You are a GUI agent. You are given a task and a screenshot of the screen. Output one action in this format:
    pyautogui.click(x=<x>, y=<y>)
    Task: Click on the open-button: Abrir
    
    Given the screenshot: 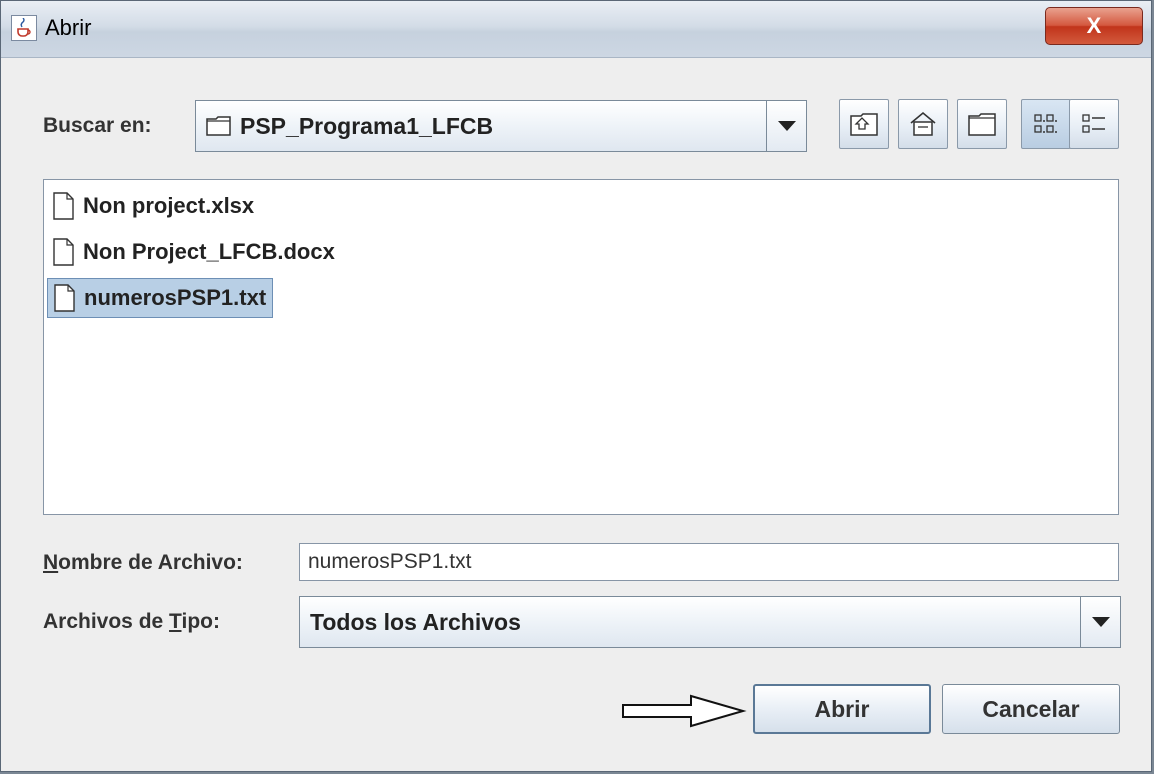 What is the action you would take?
    pyautogui.click(x=842, y=709)
    